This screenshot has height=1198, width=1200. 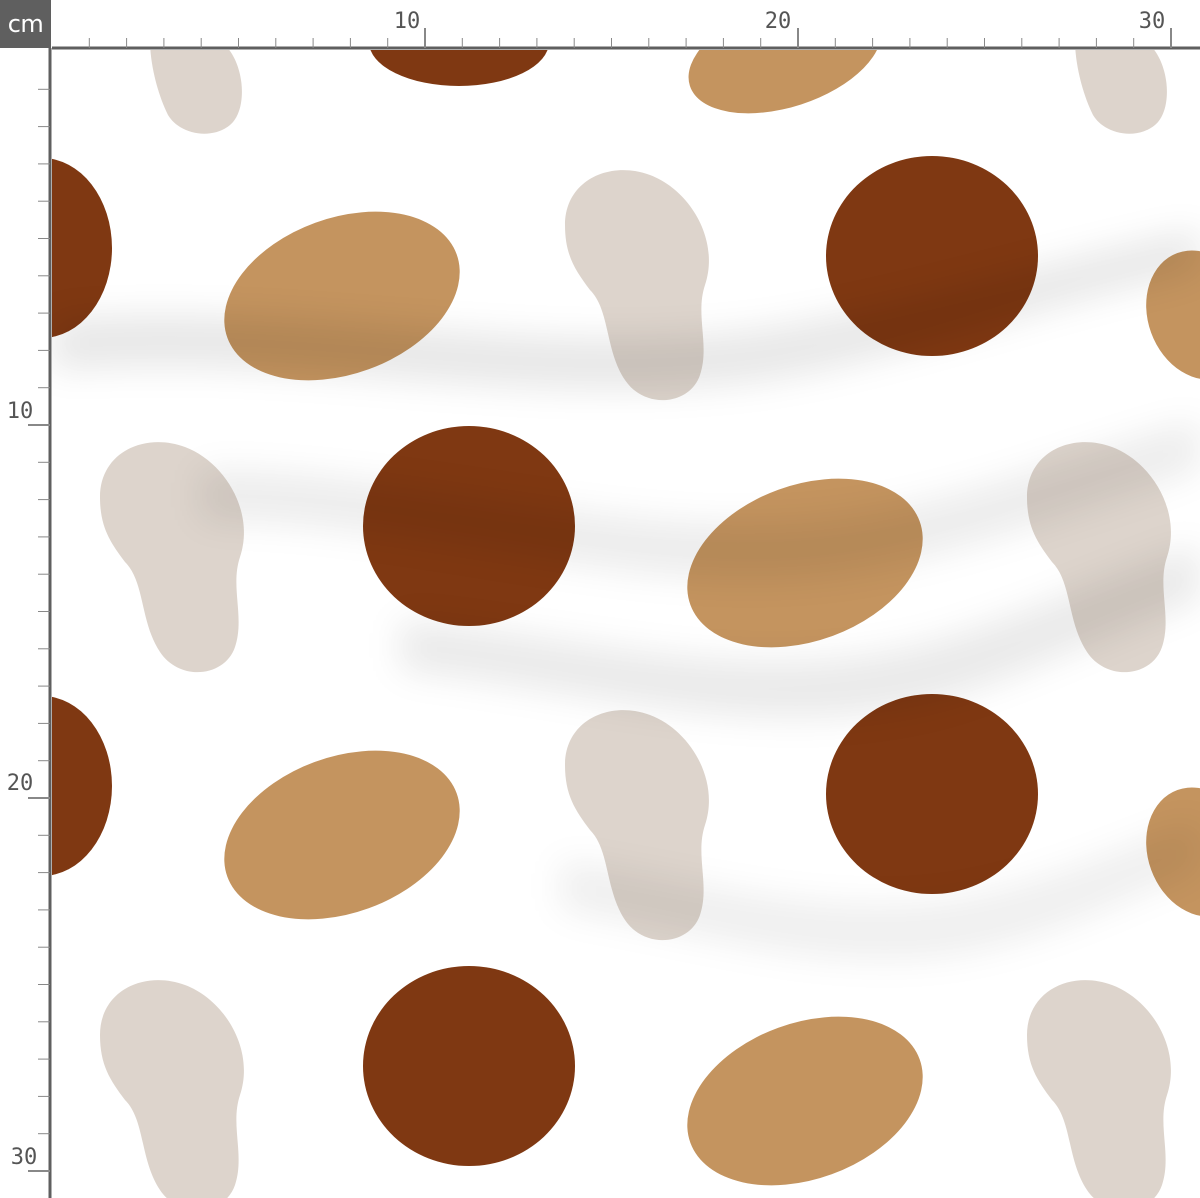 I want to click on left-ruler: 10 20 30, so click(x=26, y=623).